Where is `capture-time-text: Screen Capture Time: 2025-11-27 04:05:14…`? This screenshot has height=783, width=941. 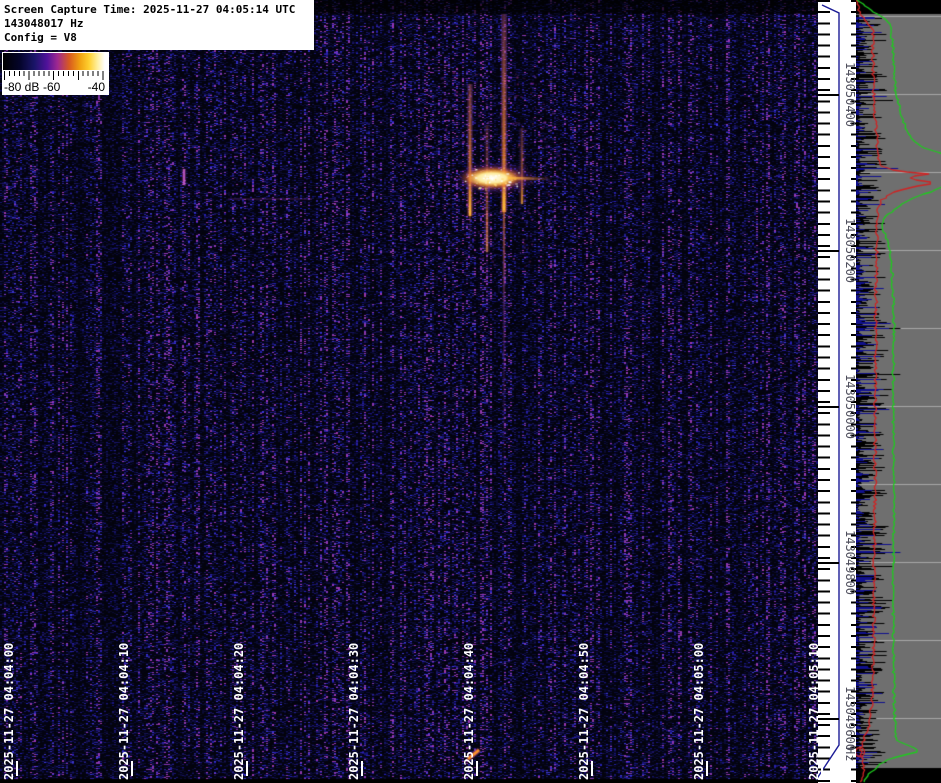 capture-time-text: Screen Capture Time: 2025-11-27 04:05:14… is located at coordinates (150, 9).